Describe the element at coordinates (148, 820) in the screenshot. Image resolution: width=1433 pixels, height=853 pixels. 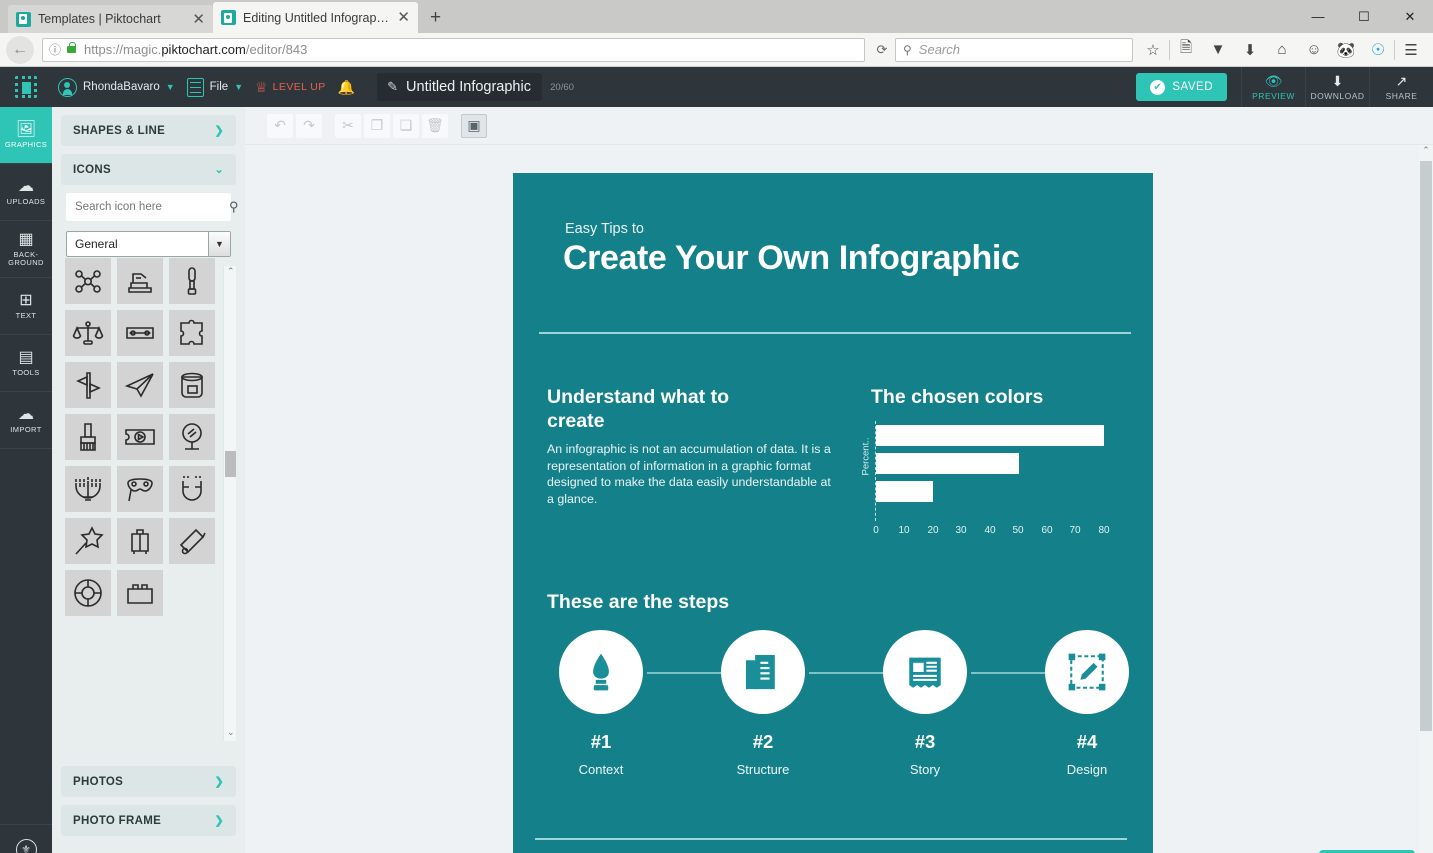
I see `panel-section-photo-frame: PHOTO FRAME ❯` at that location.